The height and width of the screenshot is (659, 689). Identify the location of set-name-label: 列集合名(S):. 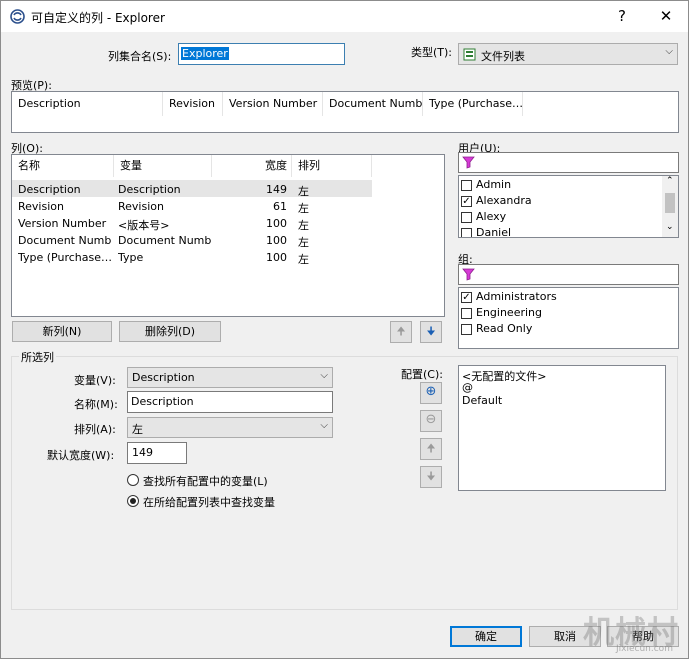
(140, 56).